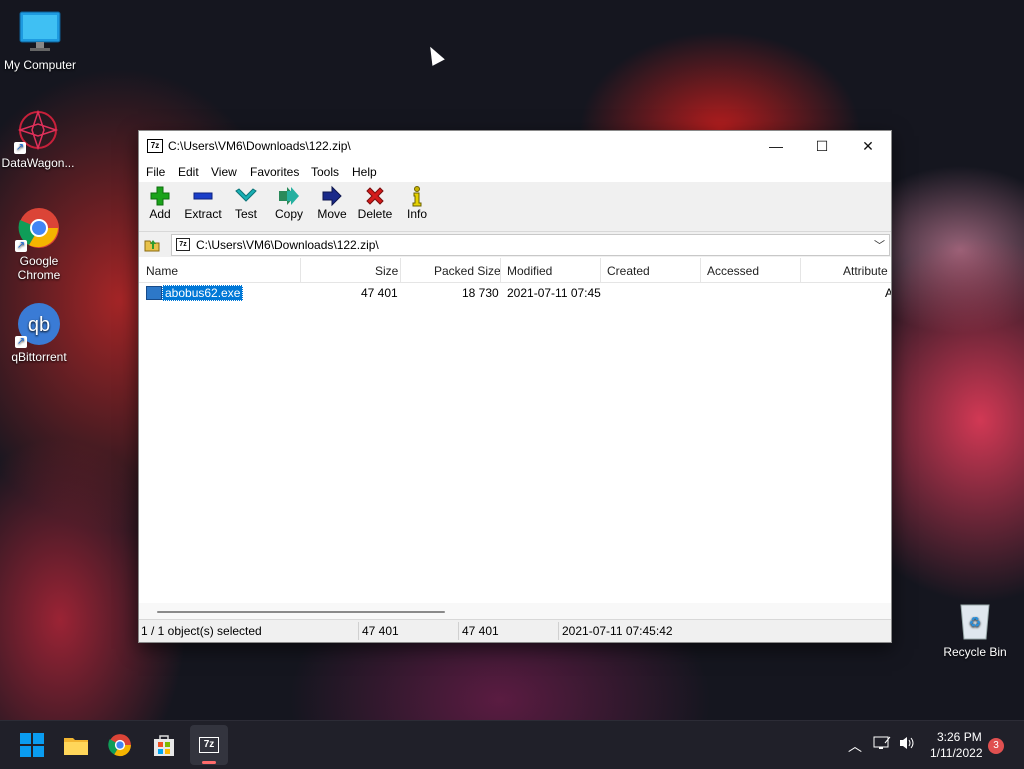 The image size is (1024, 769). What do you see at coordinates (554, 293) in the screenshot?
I see `file-modified-cell: 2021-07-11 07:45` at bounding box center [554, 293].